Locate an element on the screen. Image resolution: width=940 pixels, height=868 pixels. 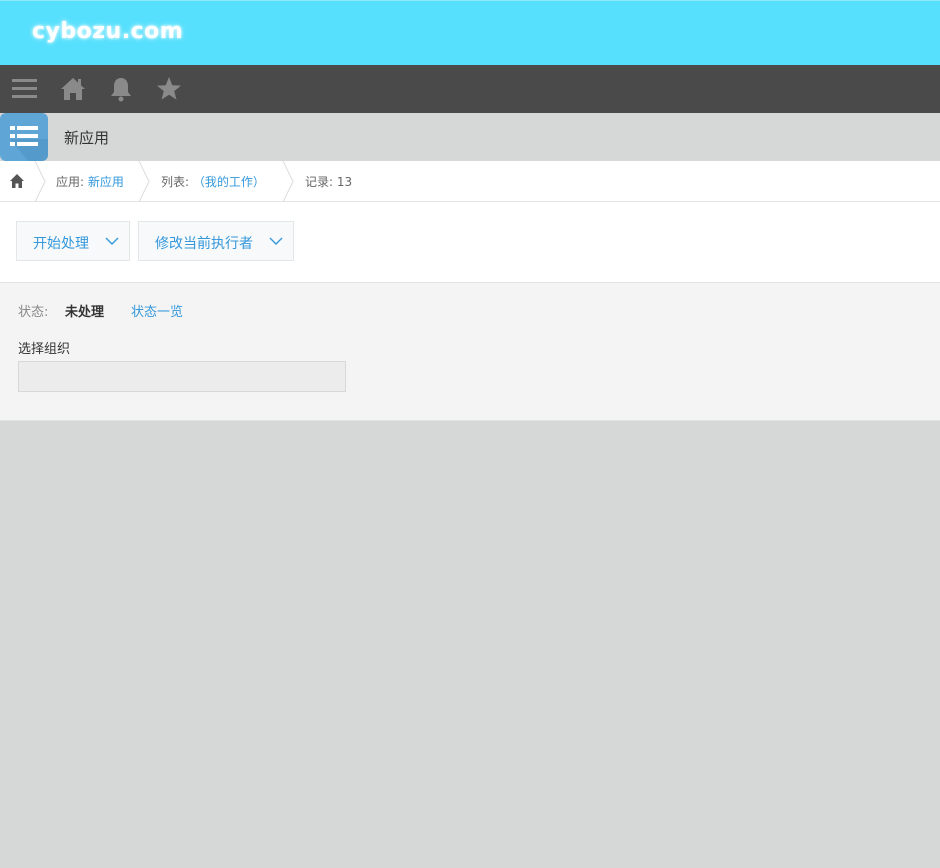
org-select-field is located at coordinates (182, 376).